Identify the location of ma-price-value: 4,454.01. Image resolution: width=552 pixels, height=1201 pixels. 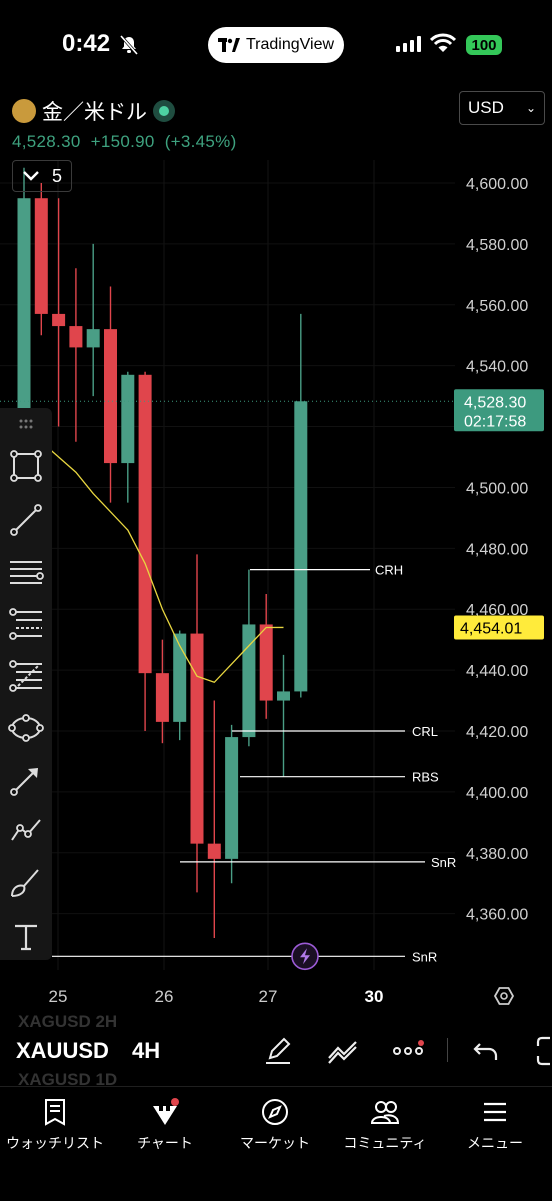
(491, 628).